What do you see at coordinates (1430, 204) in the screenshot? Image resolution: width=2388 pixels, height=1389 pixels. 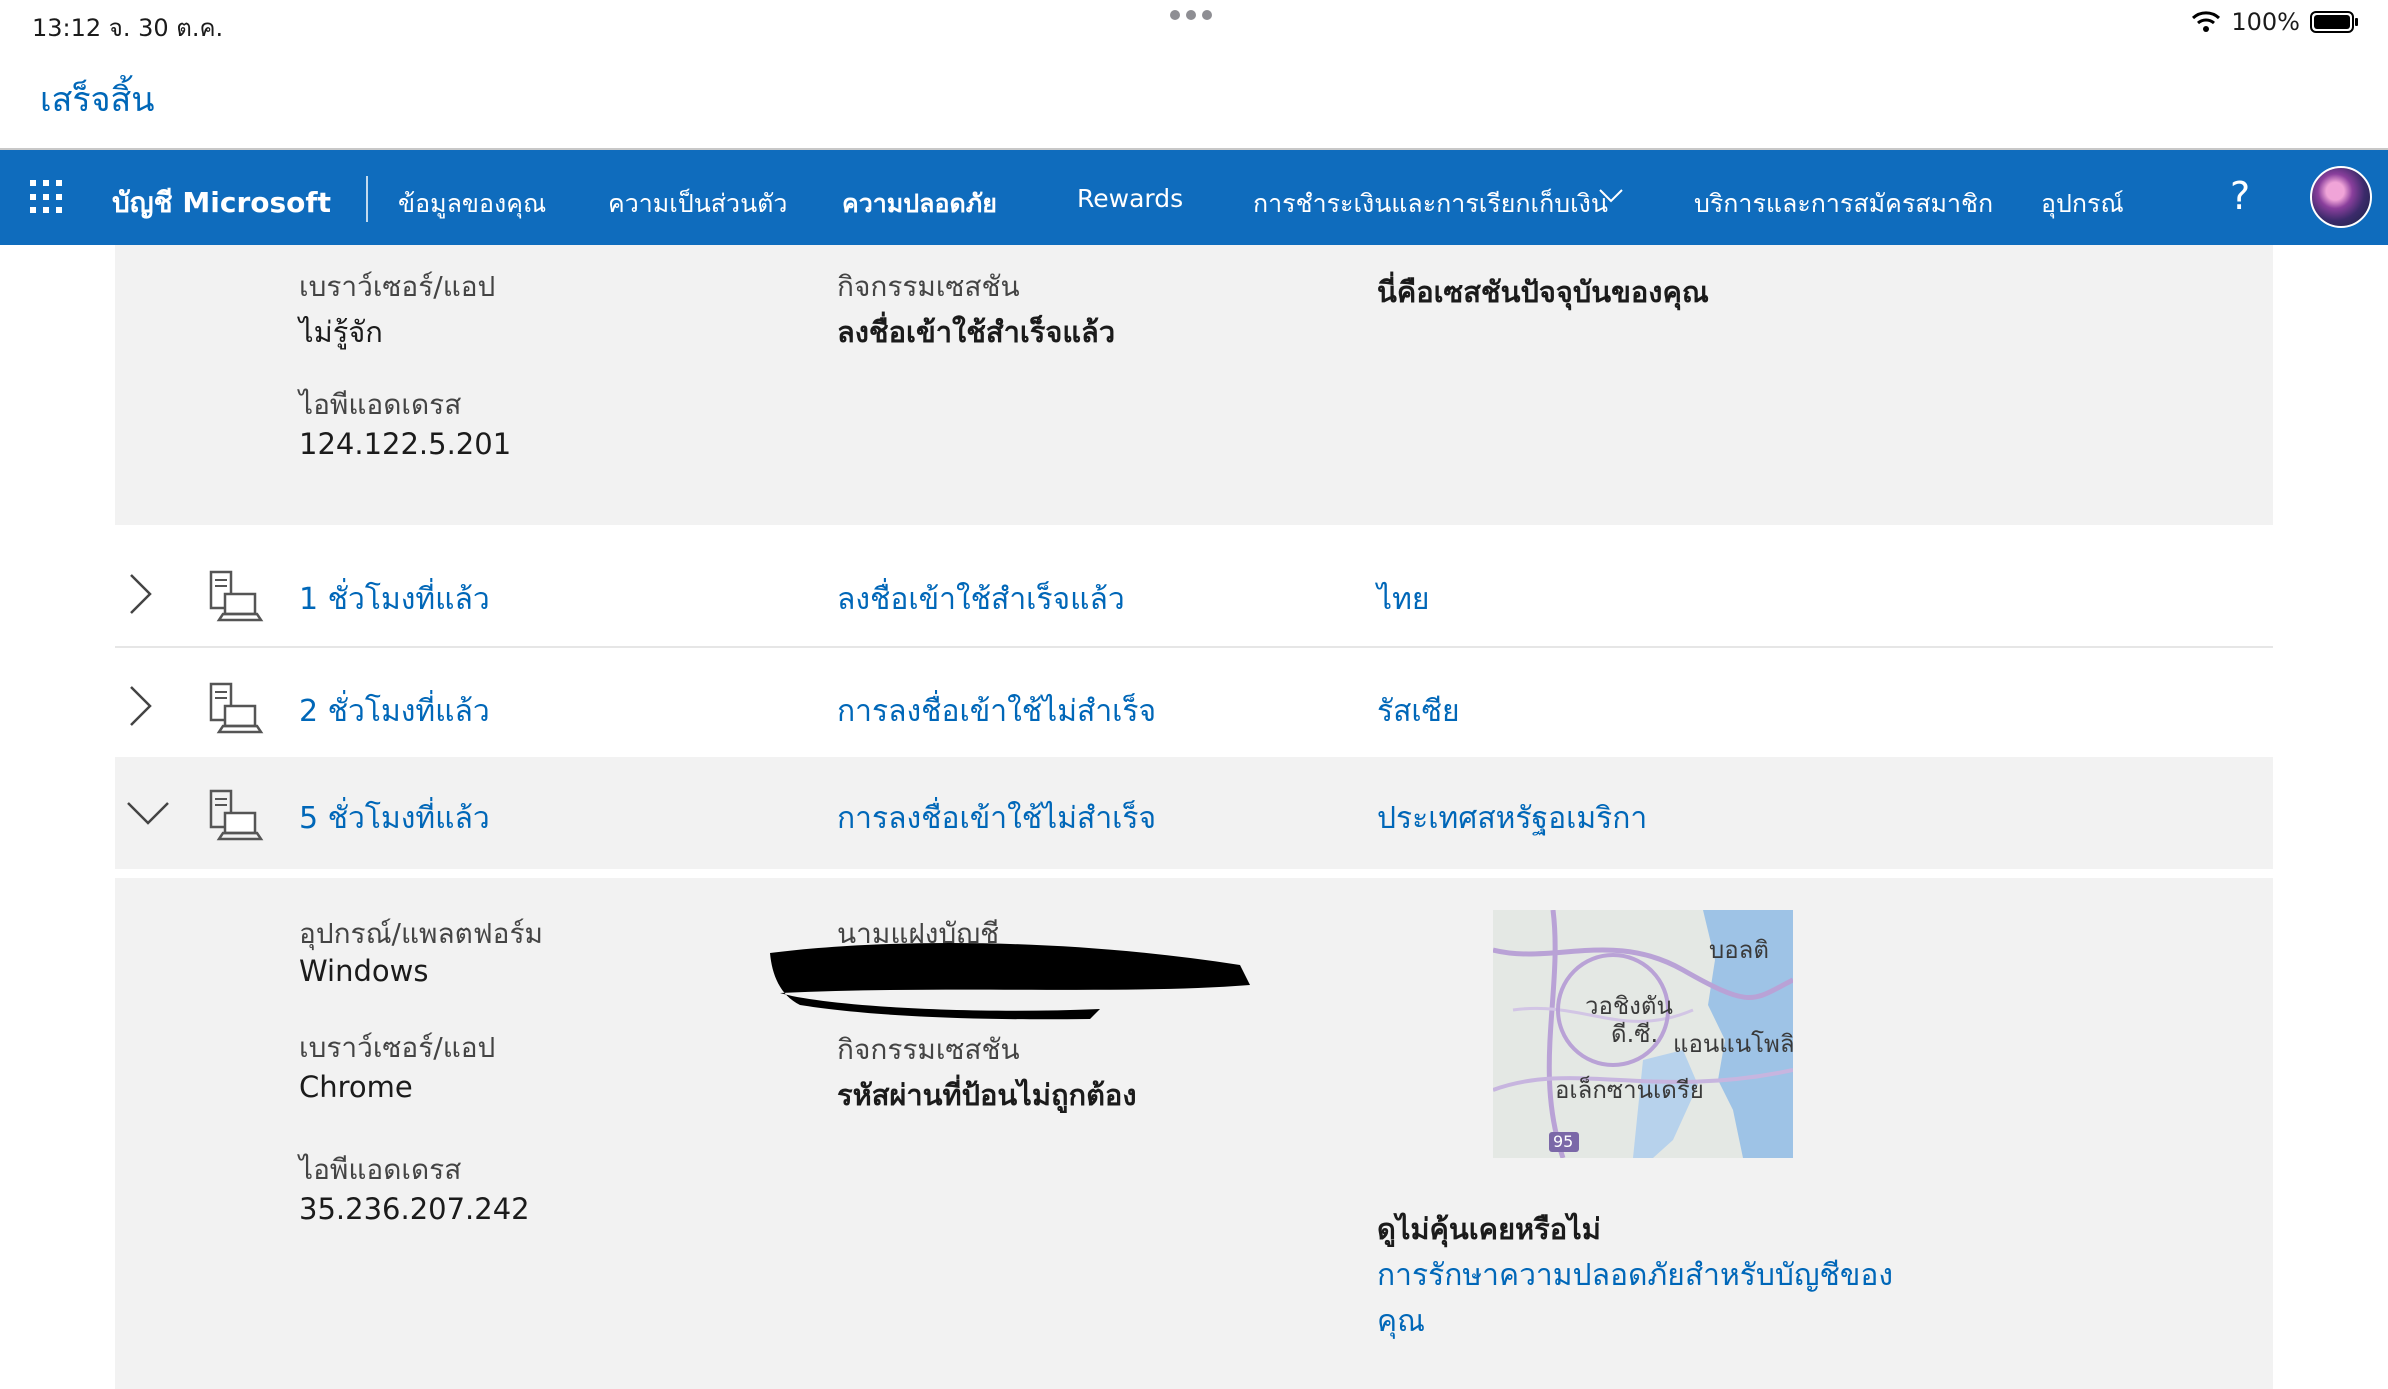 I see `nav-item-payment-billing: การชำระเงินและการเรียกเก็บเงิน` at bounding box center [1430, 204].